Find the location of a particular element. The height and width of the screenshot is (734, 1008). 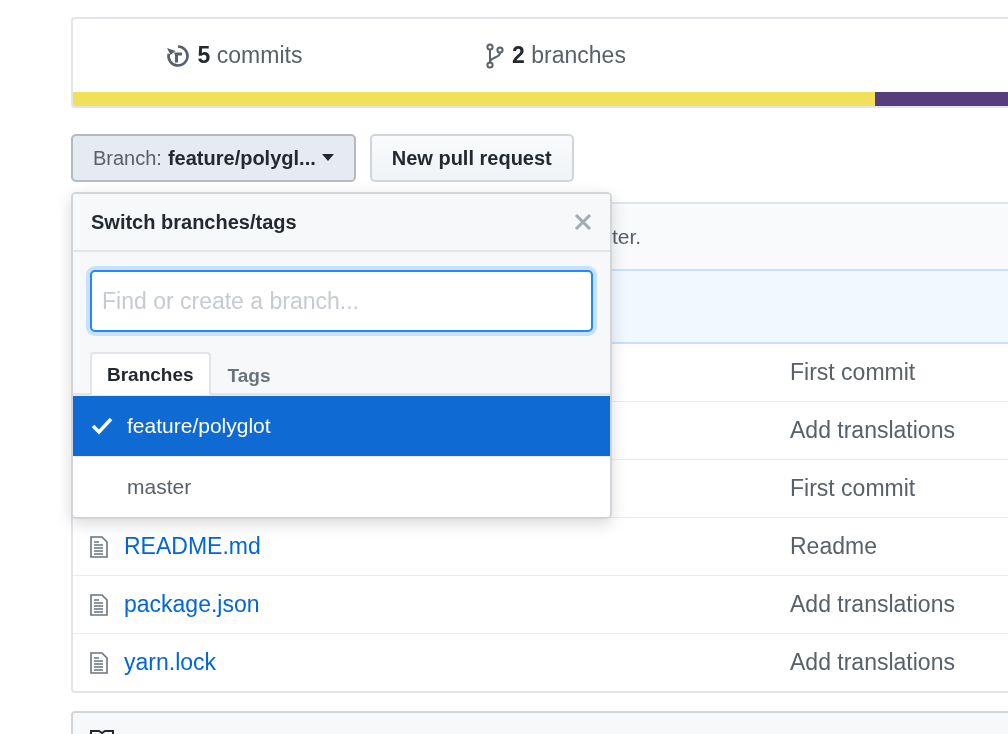

file-link: yarn.lock is located at coordinates (170, 662).